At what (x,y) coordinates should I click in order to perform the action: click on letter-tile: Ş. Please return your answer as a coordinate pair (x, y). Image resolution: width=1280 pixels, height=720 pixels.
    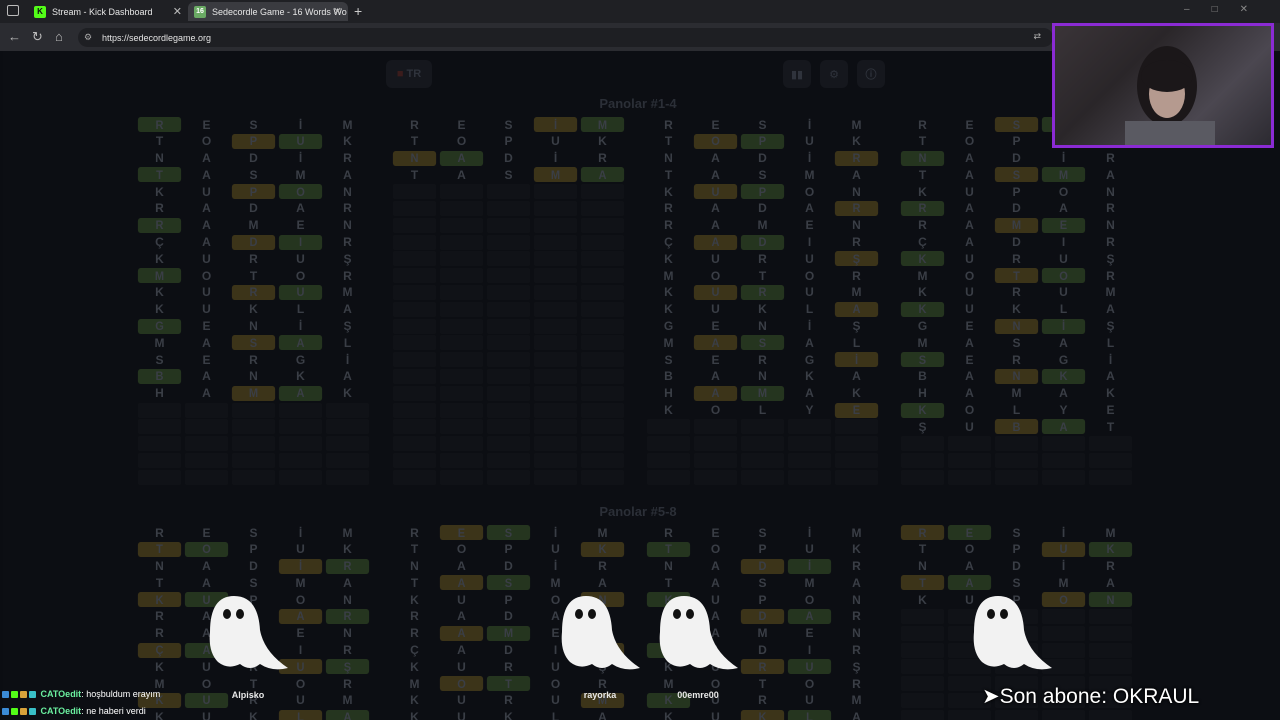
    Looking at the image, I should click on (856, 666).